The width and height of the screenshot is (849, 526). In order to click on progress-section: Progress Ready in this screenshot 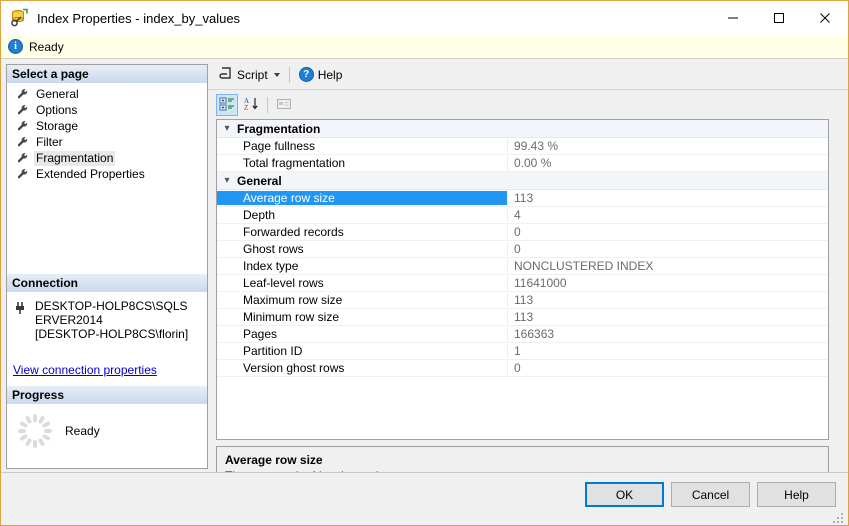, I will do `click(107, 417)`.